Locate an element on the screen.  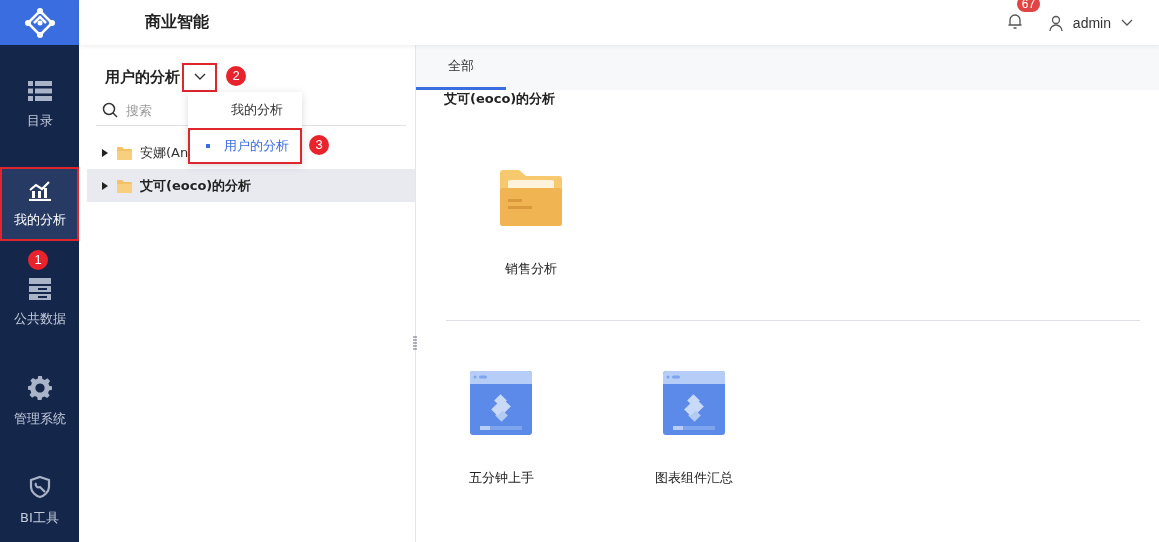
search-icon is located at coordinates (110, 110).